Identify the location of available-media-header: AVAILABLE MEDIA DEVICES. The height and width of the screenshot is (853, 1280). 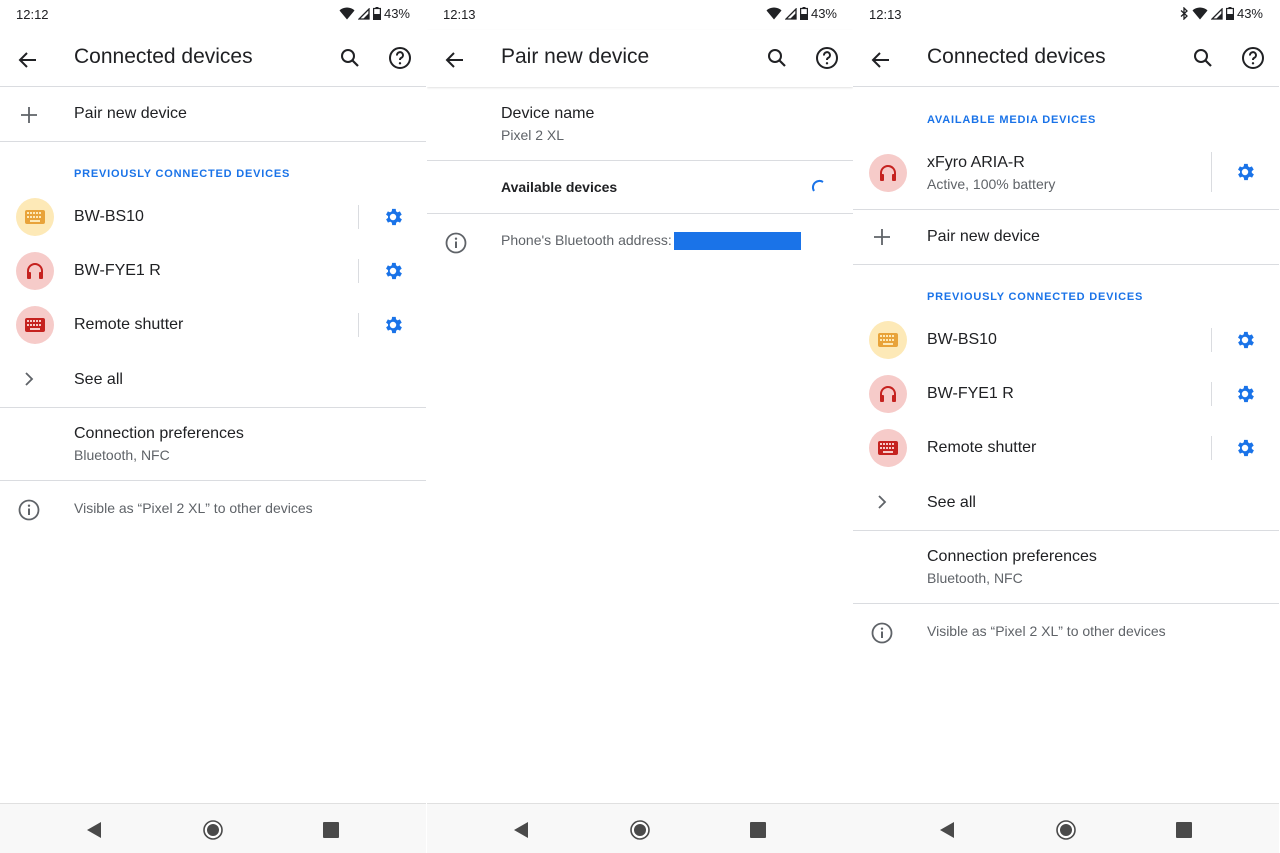
(1012, 120).